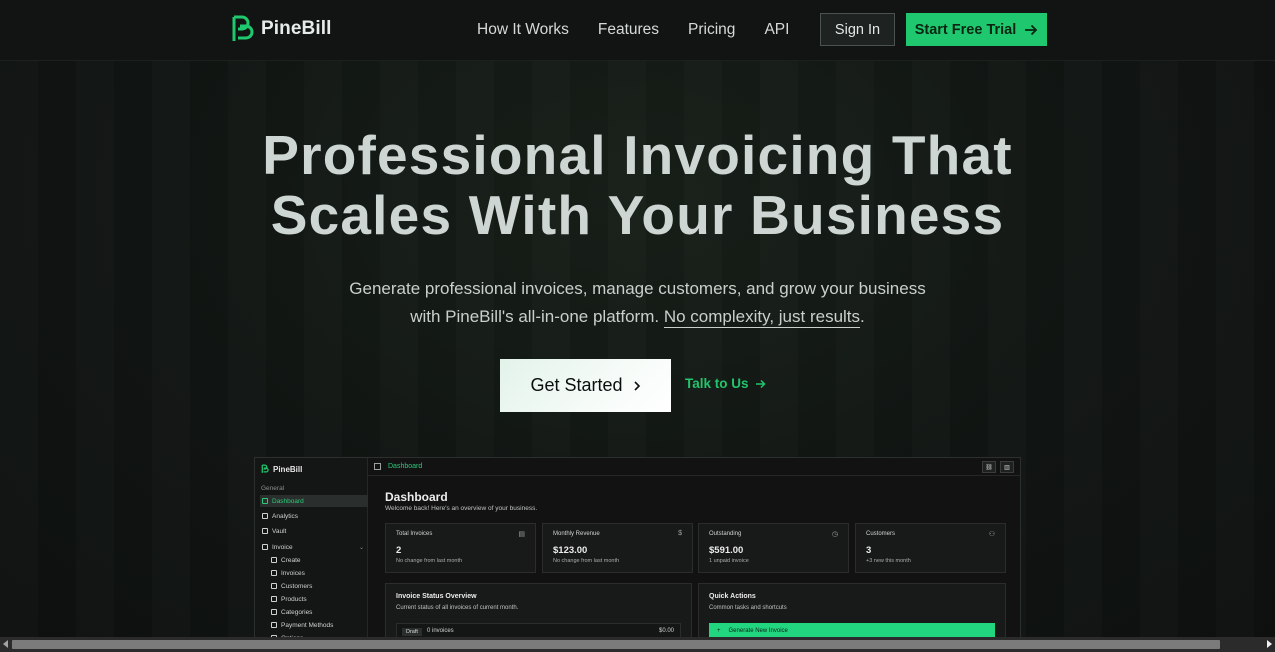 The width and height of the screenshot is (1275, 652). What do you see at coordinates (881, 534) in the screenshot?
I see `stat-card-title: Customers` at bounding box center [881, 534].